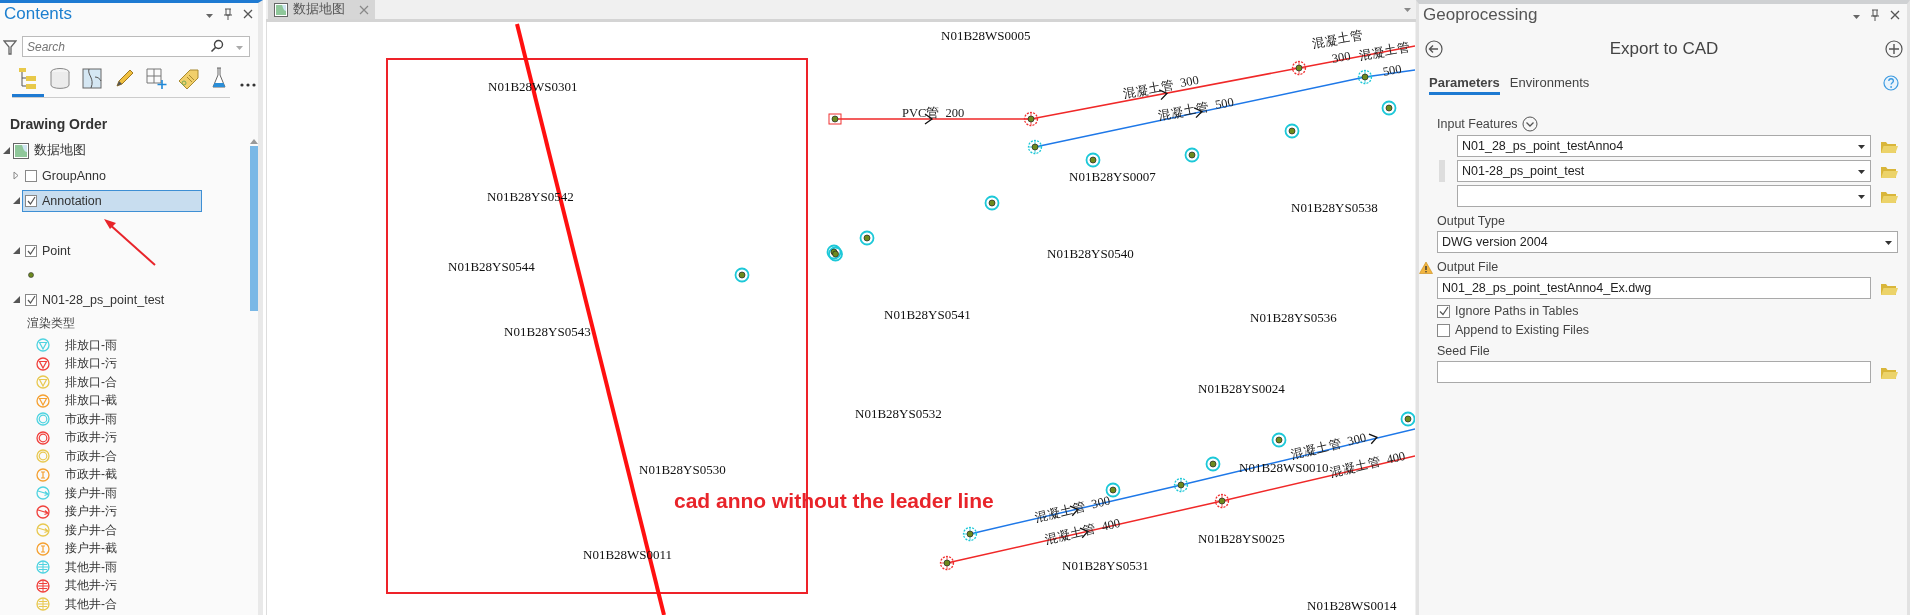 The image size is (1910, 615). I want to click on legend-label: 市政井-合, so click(91, 456).